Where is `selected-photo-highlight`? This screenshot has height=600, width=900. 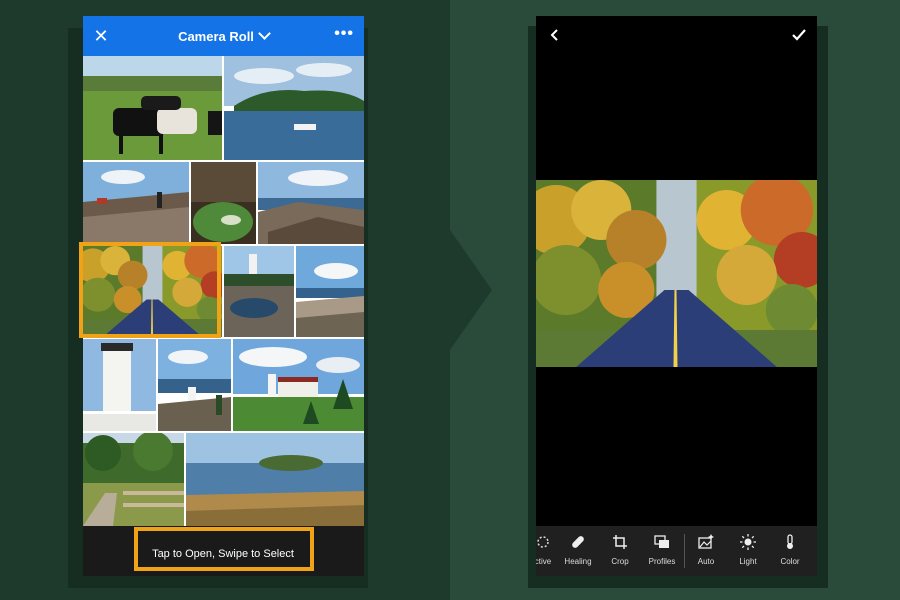
selected-photo-highlight is located at coordinates (150, 290).